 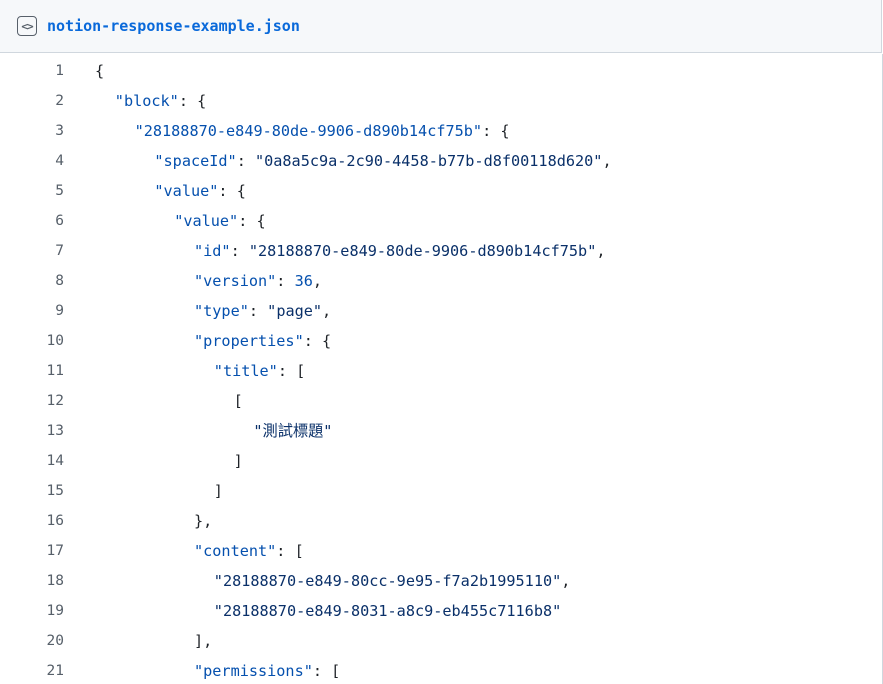 I want to click on code-text: "block": {, so click(x=160, y=101).